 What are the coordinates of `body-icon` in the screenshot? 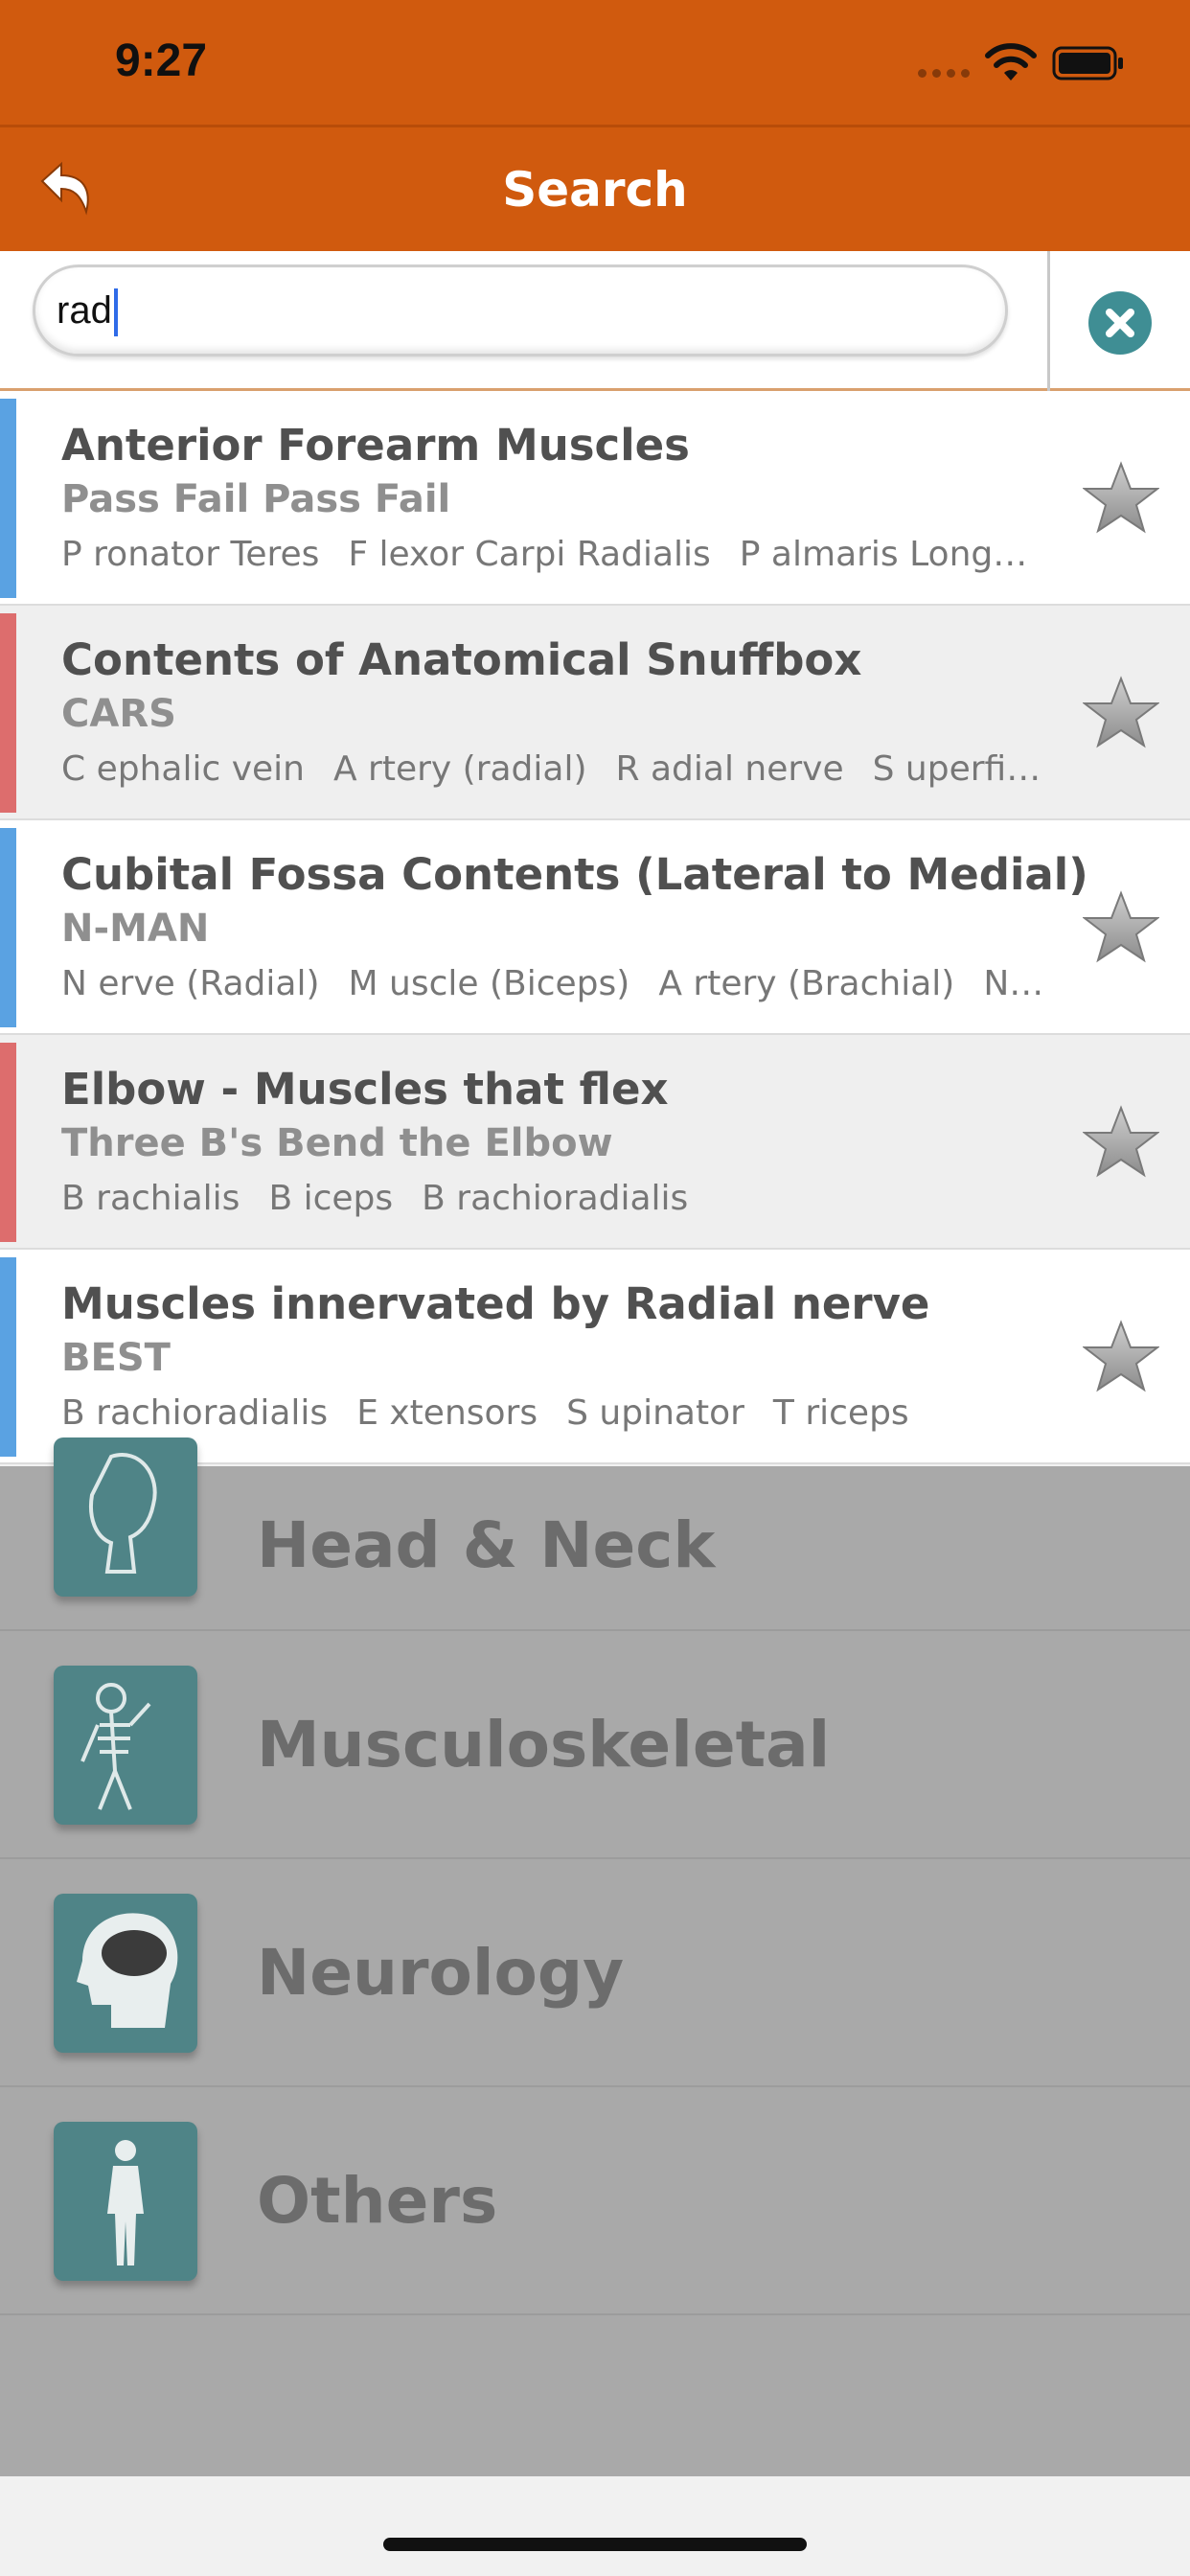 It's located at (125, 2202).